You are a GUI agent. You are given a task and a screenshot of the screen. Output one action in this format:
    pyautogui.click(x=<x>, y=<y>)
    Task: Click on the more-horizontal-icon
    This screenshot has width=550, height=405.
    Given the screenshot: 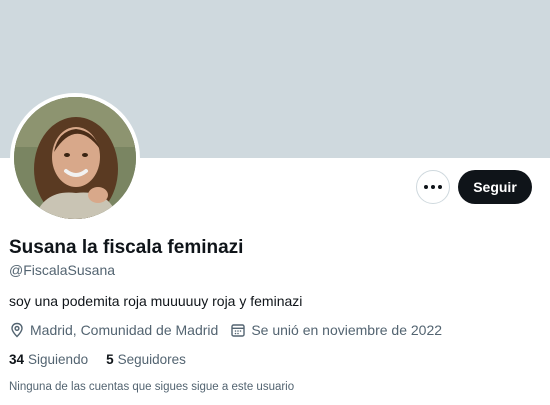 What is the action you would take?
    pyautogui.click(x=433, y=187)
    